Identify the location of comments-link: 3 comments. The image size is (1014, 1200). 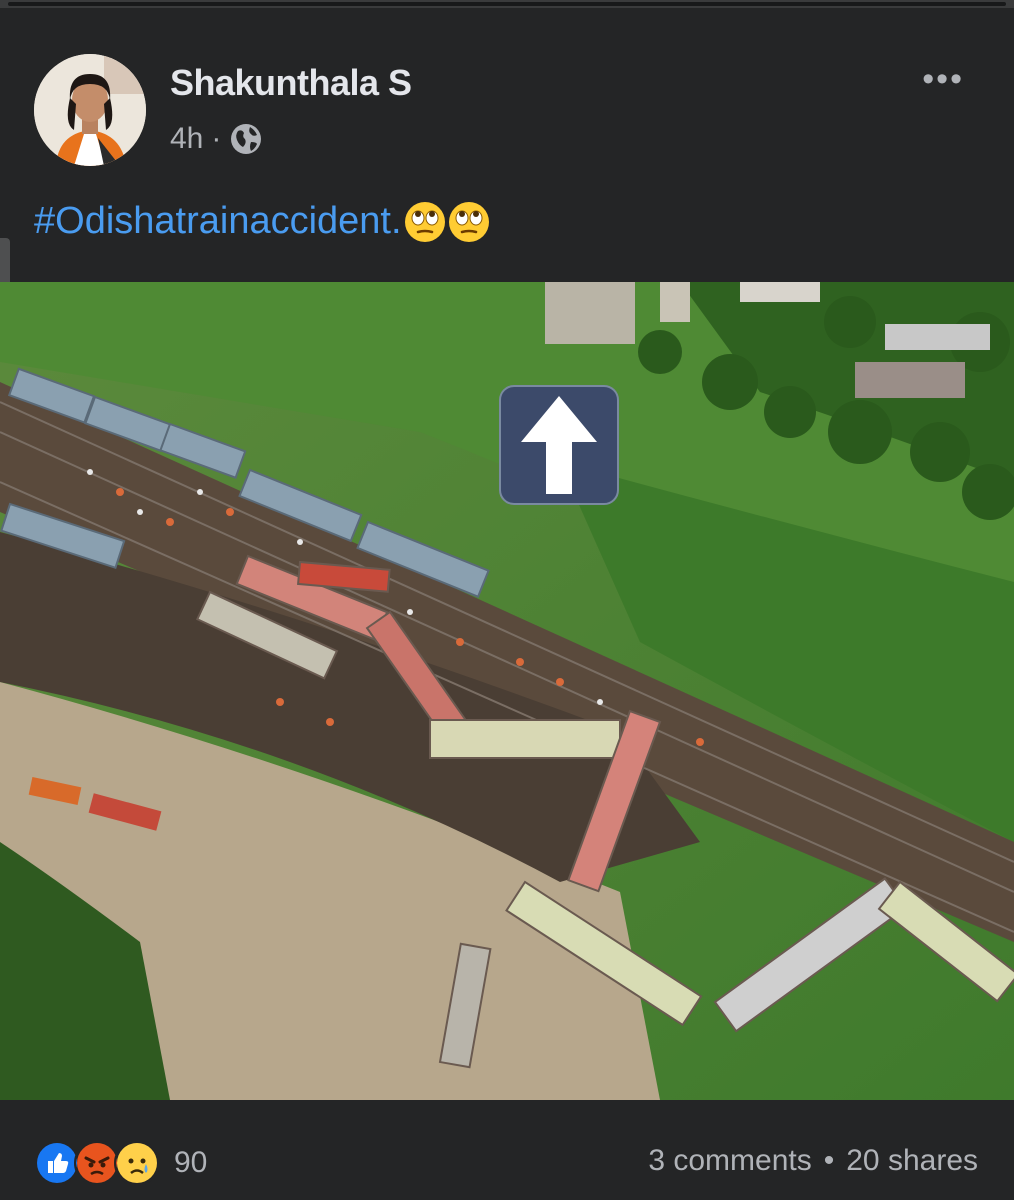
(729, 1161).